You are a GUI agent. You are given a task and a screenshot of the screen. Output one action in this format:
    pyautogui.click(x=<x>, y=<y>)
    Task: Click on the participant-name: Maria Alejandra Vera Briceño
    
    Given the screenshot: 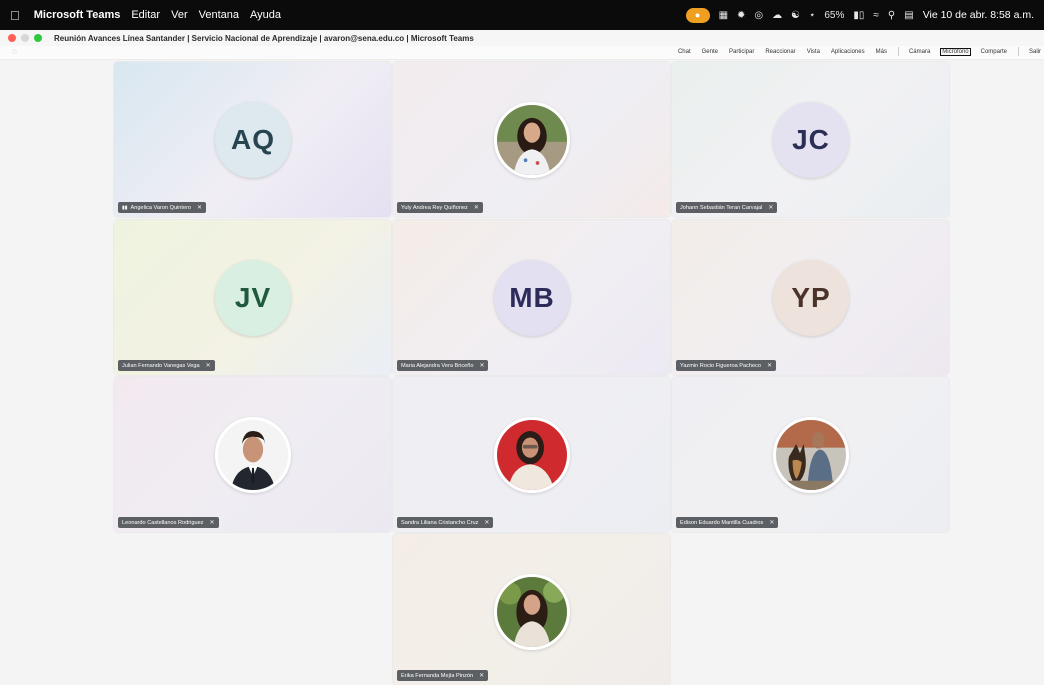 What is the action you would take?
    pyautogui.click(x=437, y=365)
    